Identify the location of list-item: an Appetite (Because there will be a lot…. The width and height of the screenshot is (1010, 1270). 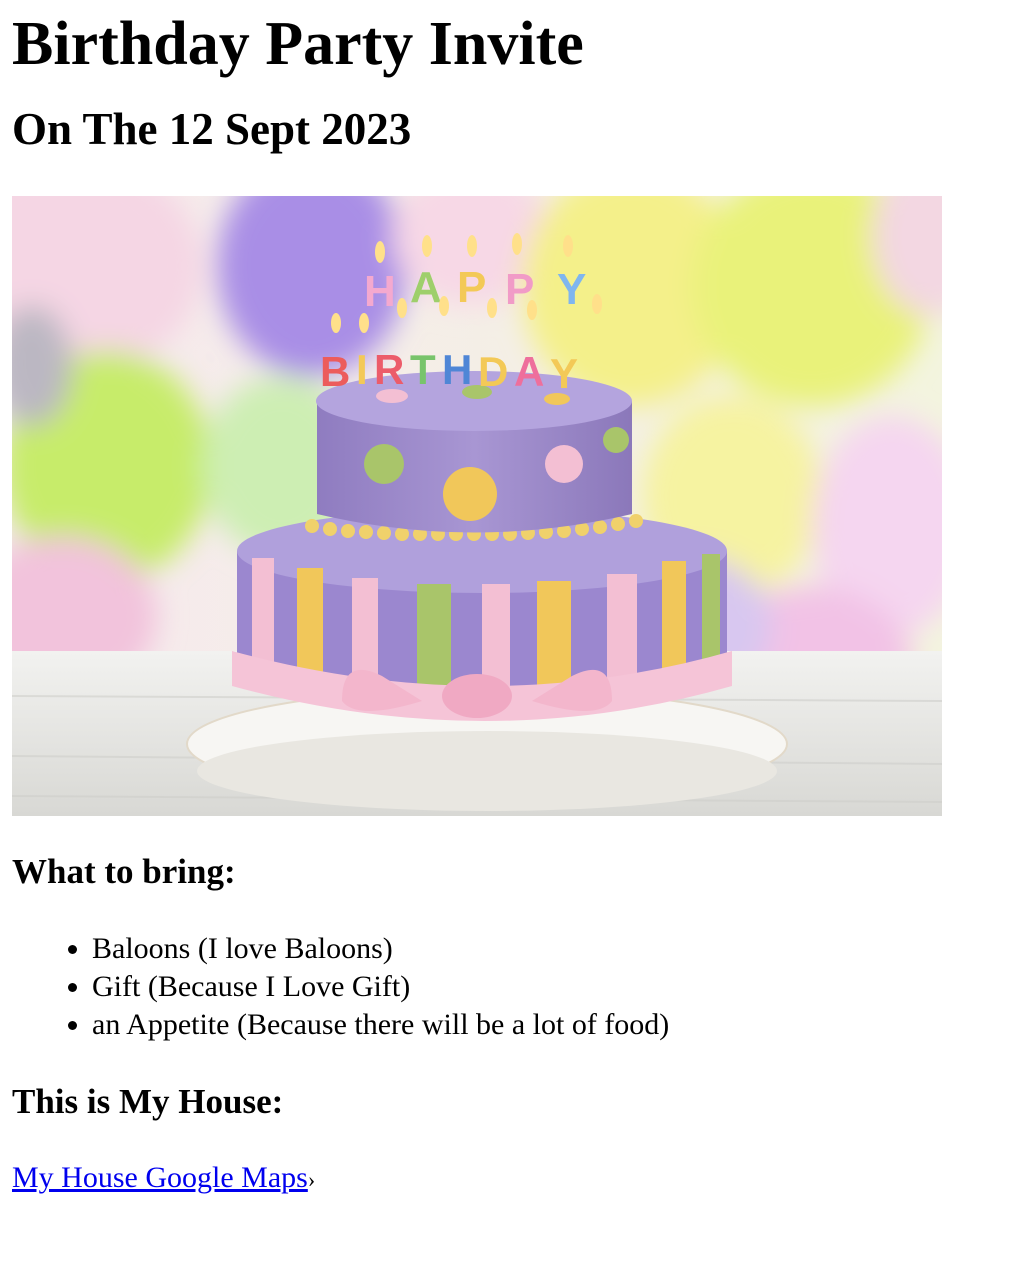
(545, 1025).